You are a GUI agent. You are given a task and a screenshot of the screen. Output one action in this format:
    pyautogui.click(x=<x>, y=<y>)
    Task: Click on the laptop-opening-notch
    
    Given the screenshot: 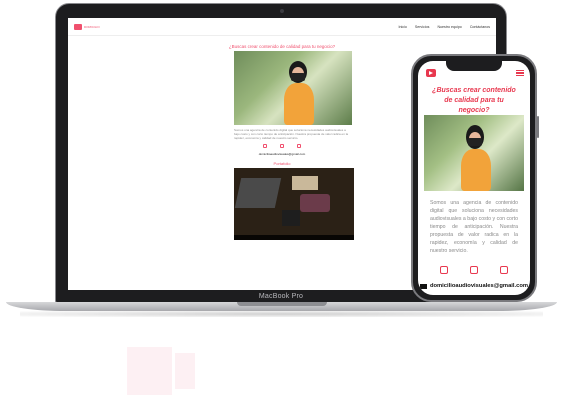 What is the action you would take?
    pyautogui.click(x=282, y=304)
    